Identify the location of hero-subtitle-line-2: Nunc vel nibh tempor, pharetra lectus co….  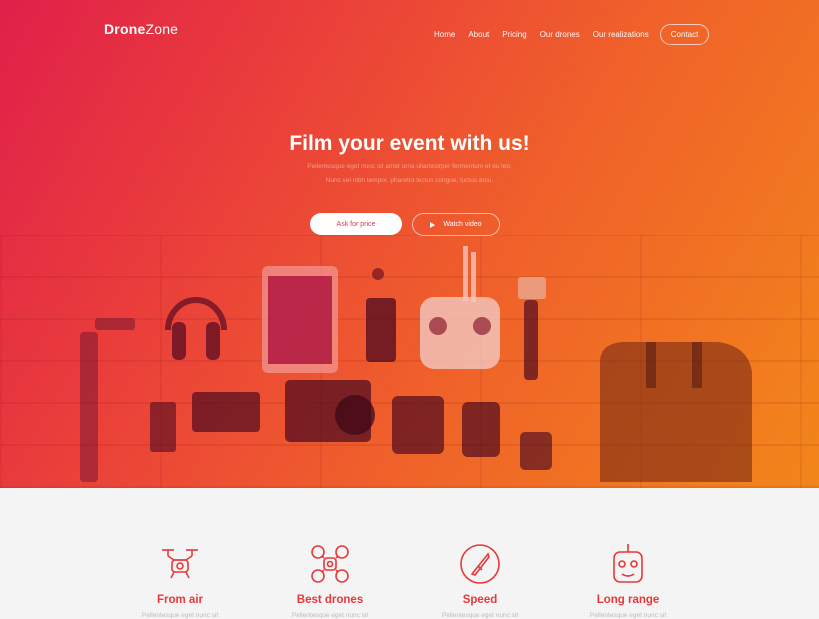
(409, 180).